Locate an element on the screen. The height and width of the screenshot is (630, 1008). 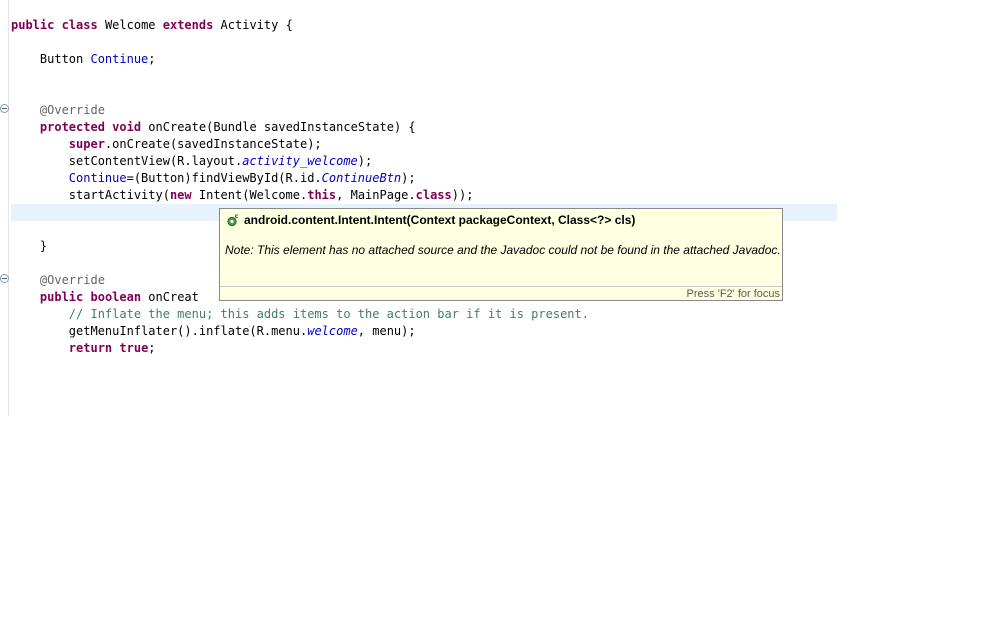
code-token: super is located at coordinates (86, 144).